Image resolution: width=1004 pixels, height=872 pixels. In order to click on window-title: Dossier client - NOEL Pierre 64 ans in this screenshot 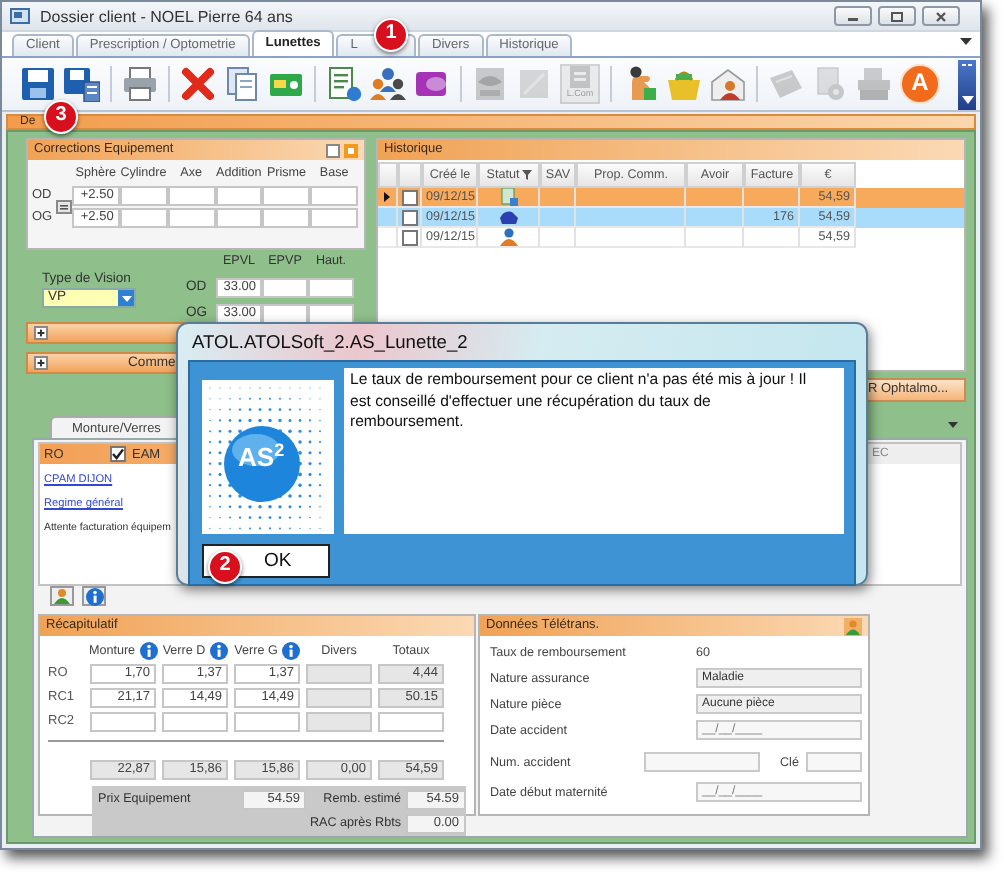, I will do `click(167, 16)`.